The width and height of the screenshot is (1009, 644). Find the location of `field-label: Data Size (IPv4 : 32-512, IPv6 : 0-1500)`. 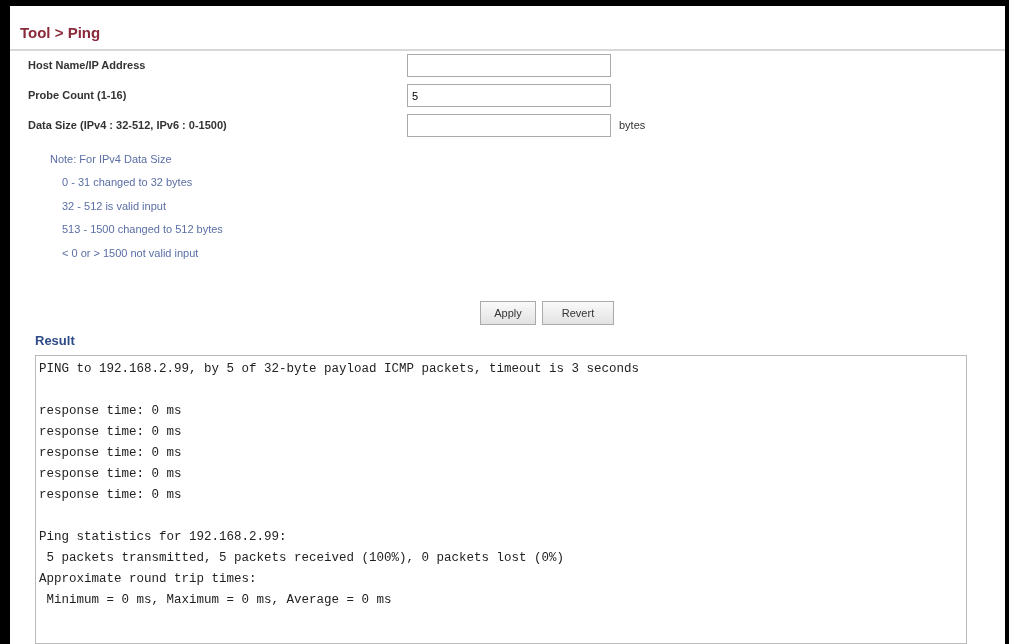

field-label: Data Size (IPv4 : 32-512, IPv6 : 0-1500) is located at coordinates (127, 126).